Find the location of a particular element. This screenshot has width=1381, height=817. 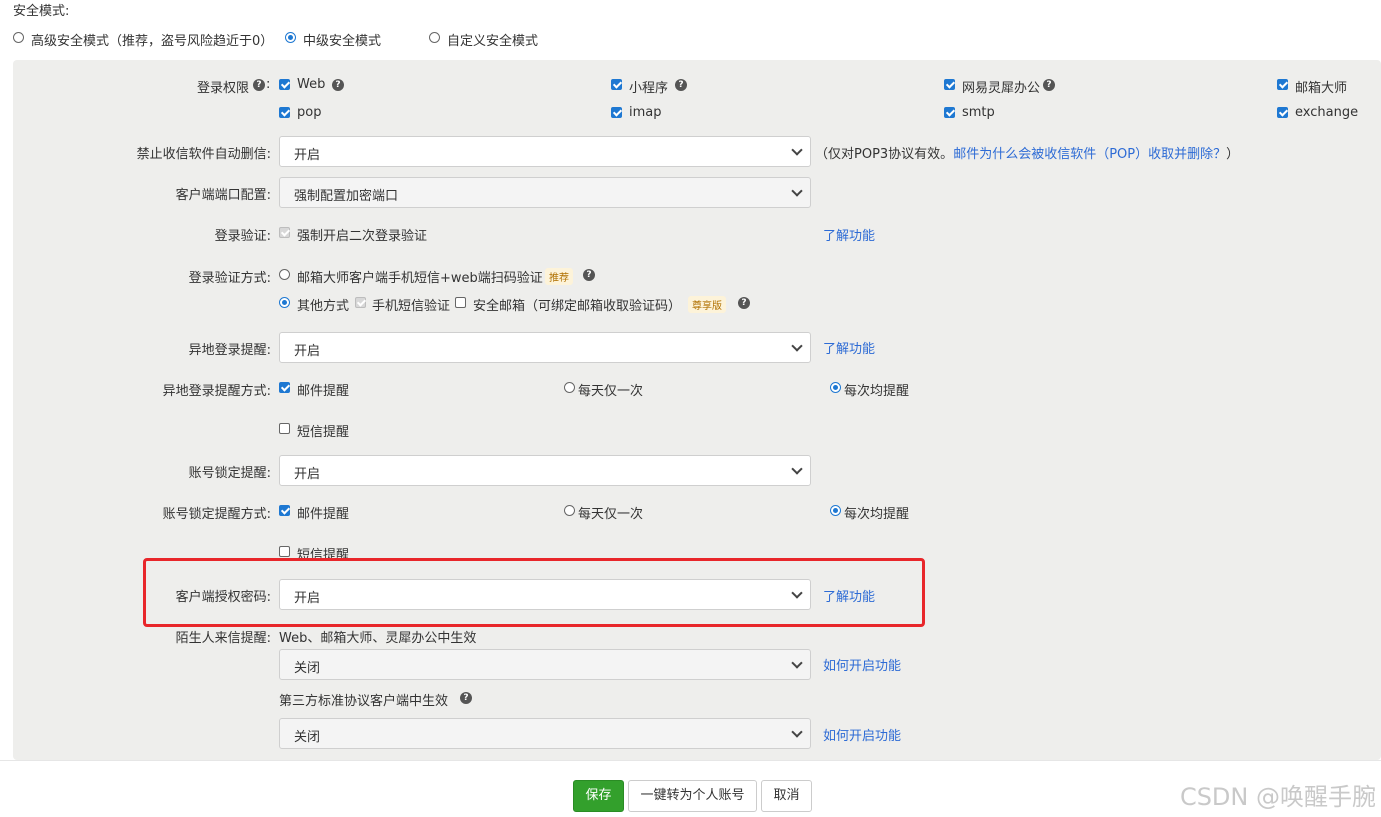

login-verify-label: 登录验证: is located at coordinates (242, 236).